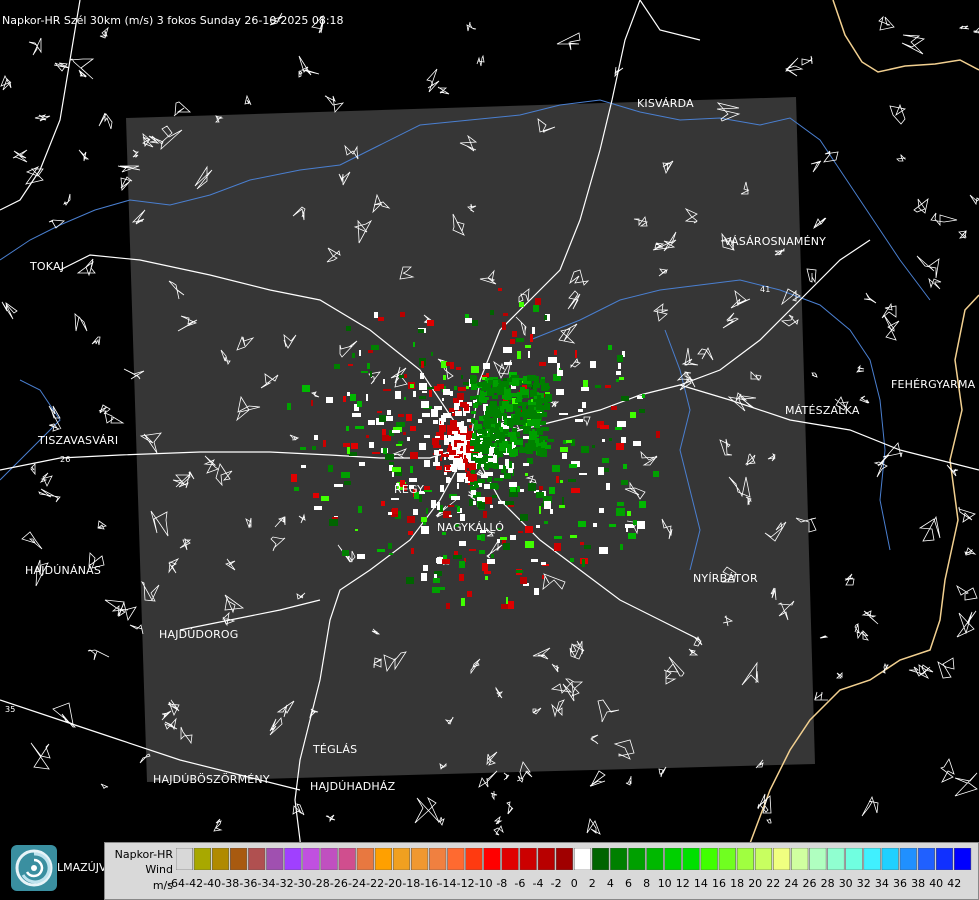  What do you see at coordinates (809, 883) in the screenshot?
I see `legend-tick: 26` at bounding box center [809, 883].